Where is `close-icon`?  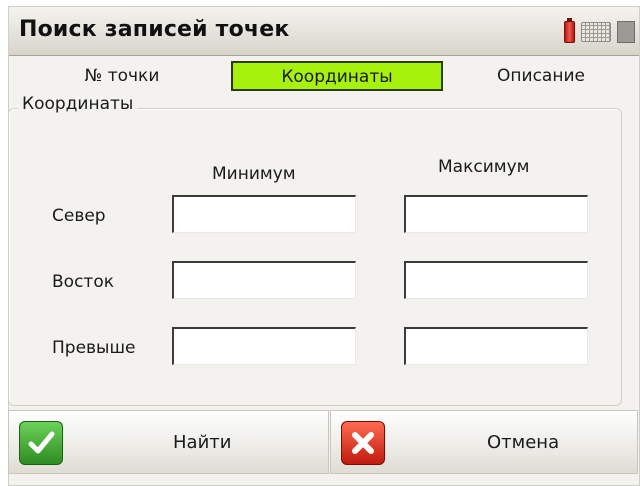
close-icon is located at coordinates (363, 443).